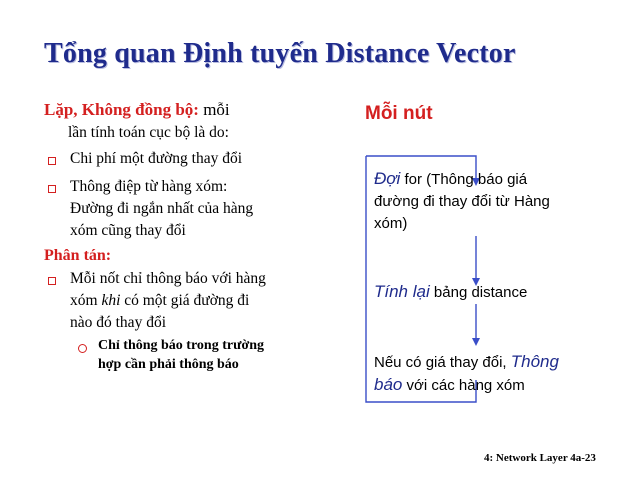 This screenshot has height=480, width=640. Describe the element at coordinates (462, 201) in the screenshot. I see `step-wait-line2: đường đi thay đổi từ Hàng` at that location.